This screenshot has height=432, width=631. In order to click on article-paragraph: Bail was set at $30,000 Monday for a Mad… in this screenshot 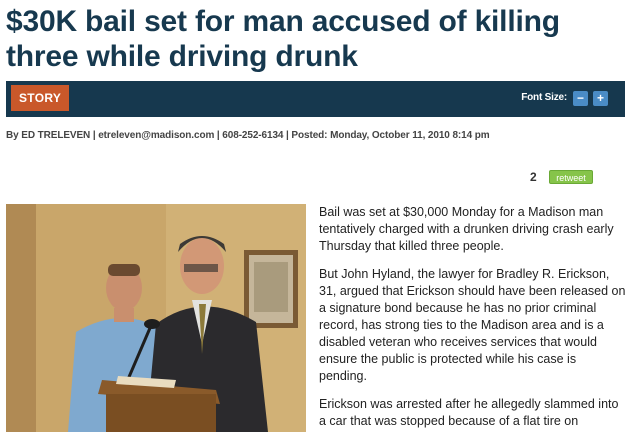, I will do `click(466, 229)`.